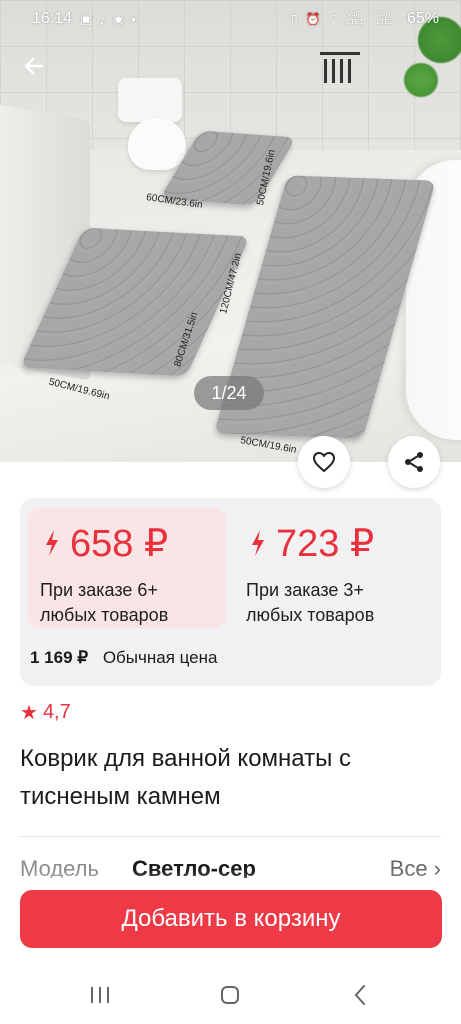 The image size is (461, 1024). I want to click on alarm-icon: ⏰, so click(313, 19).